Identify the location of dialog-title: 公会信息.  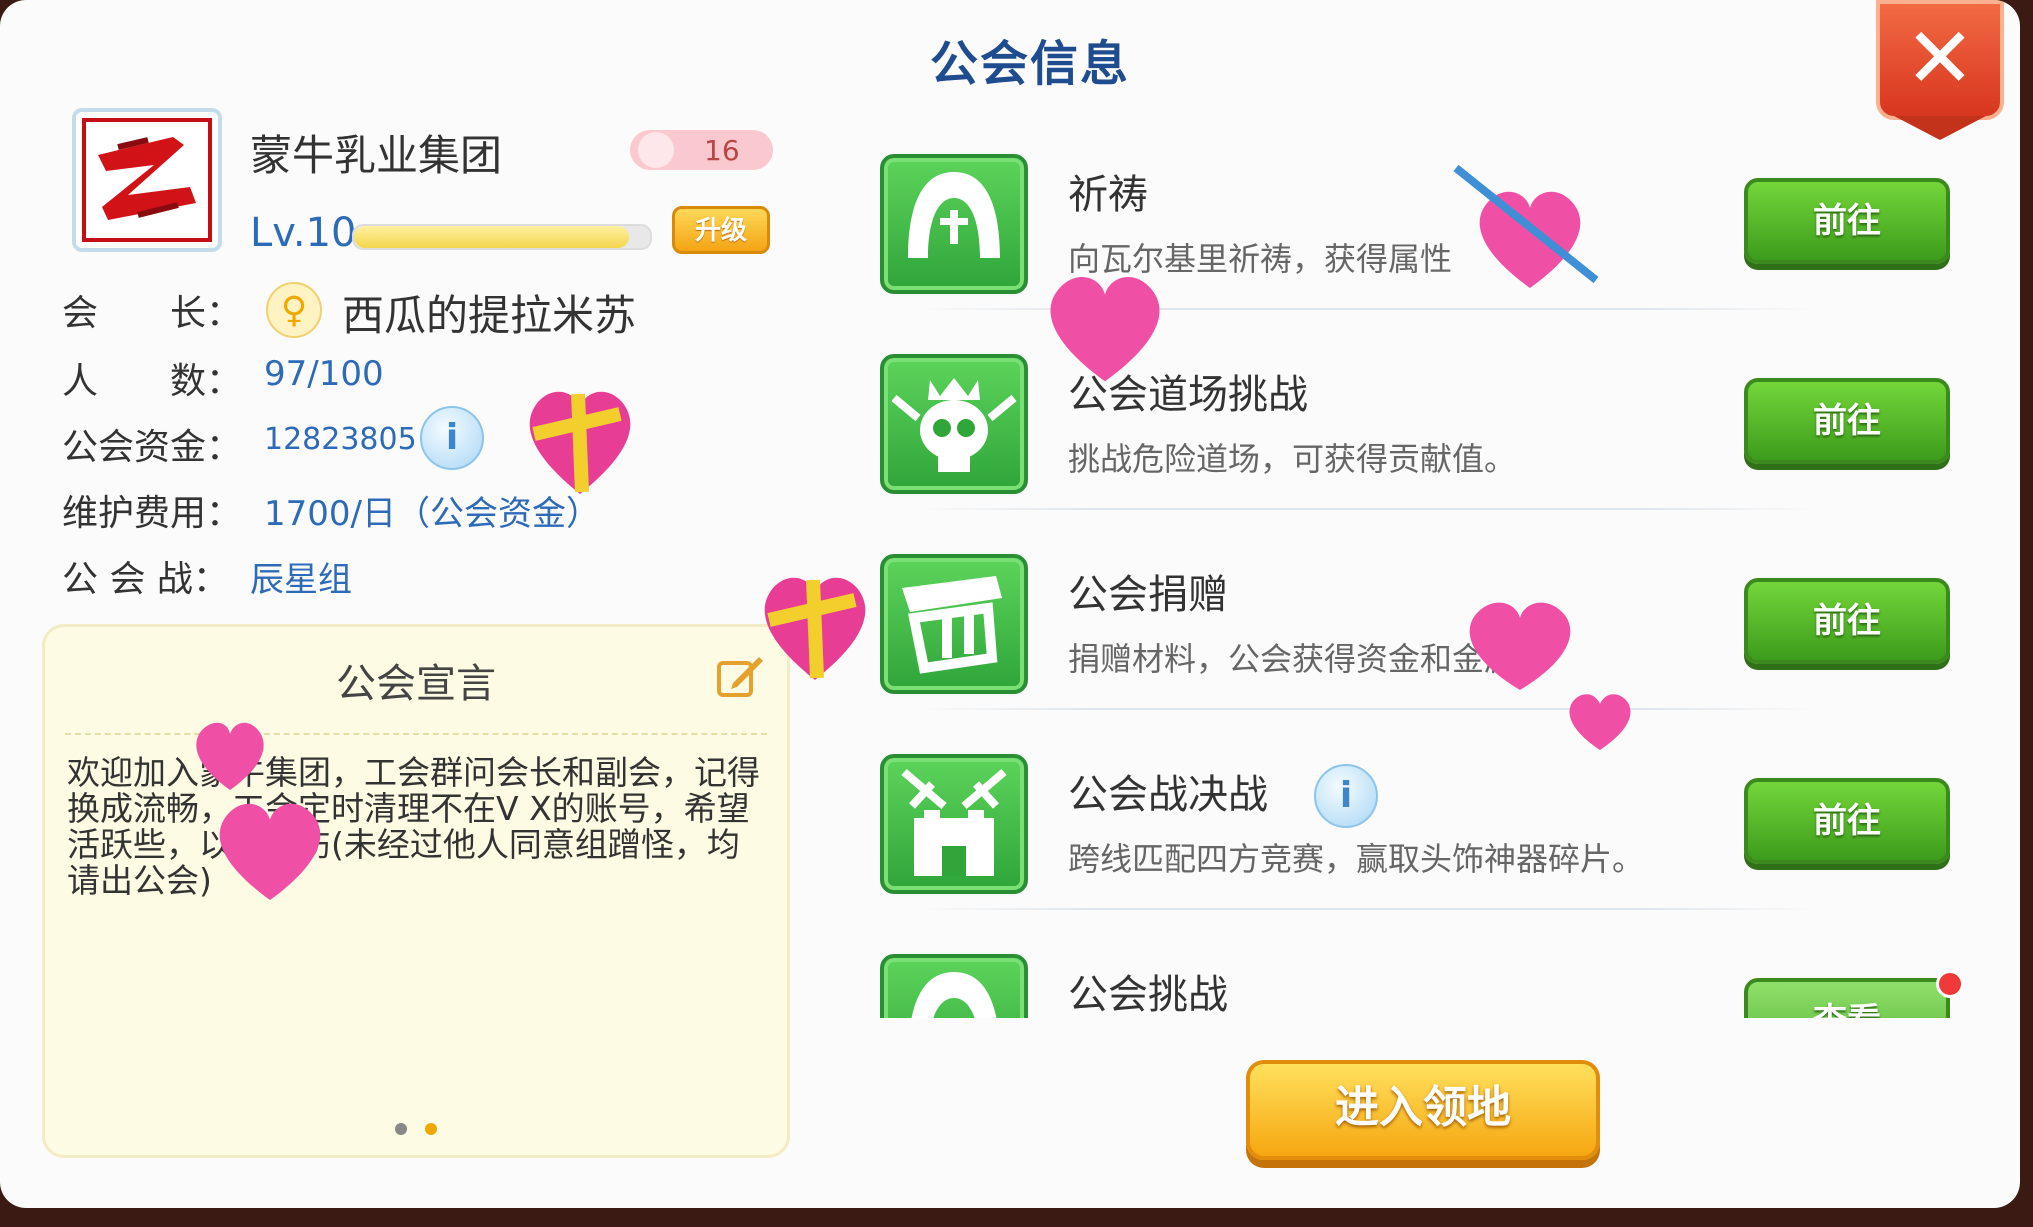
(1029, 64).